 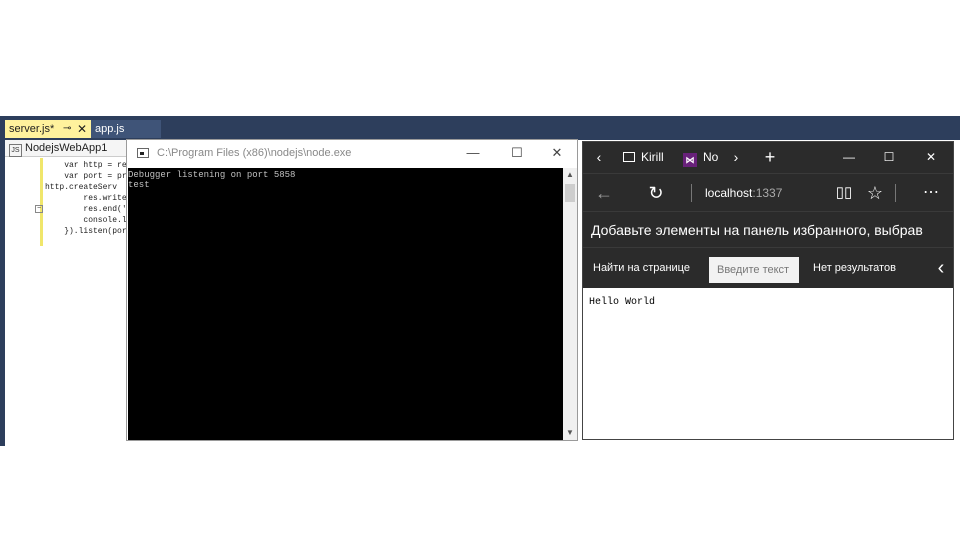 What do you see at coordinates (652, 157) in the screenshot?
I see `tab-label: Kirill` at bounding box center [652, 157].